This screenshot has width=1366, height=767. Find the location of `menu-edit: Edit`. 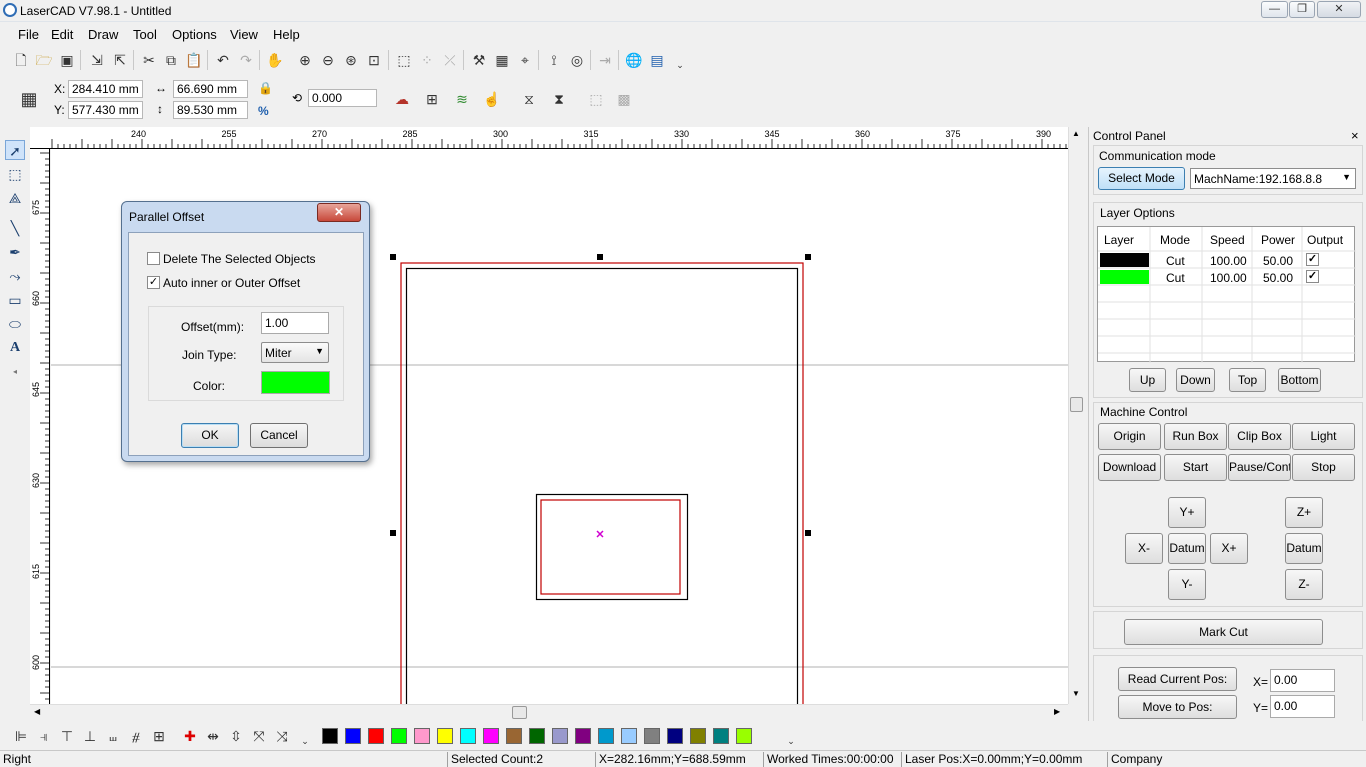

menu-edit: Edit is located at coordinates (62, 34).